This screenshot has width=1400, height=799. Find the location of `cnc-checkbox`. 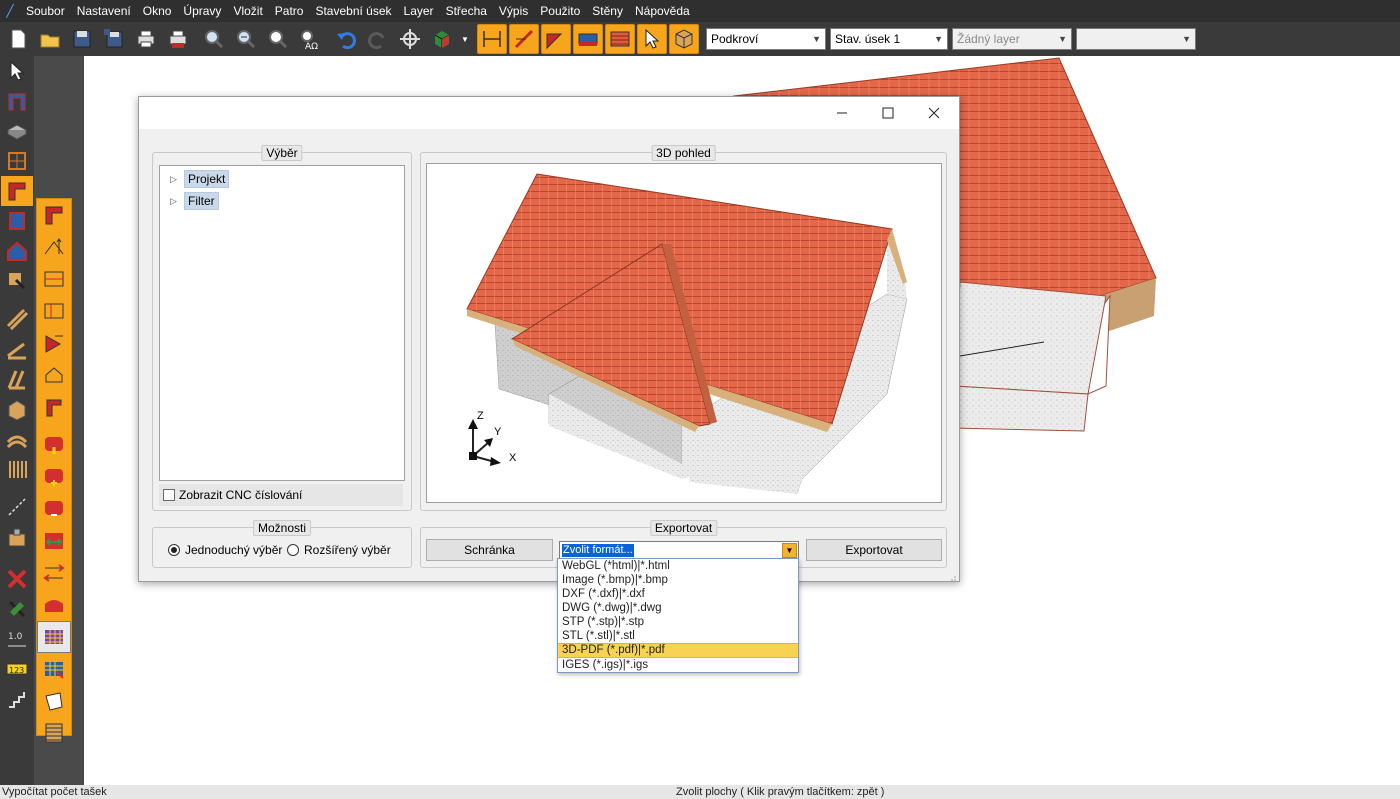

cnc-checkbox is located at coordinates (169, 495).